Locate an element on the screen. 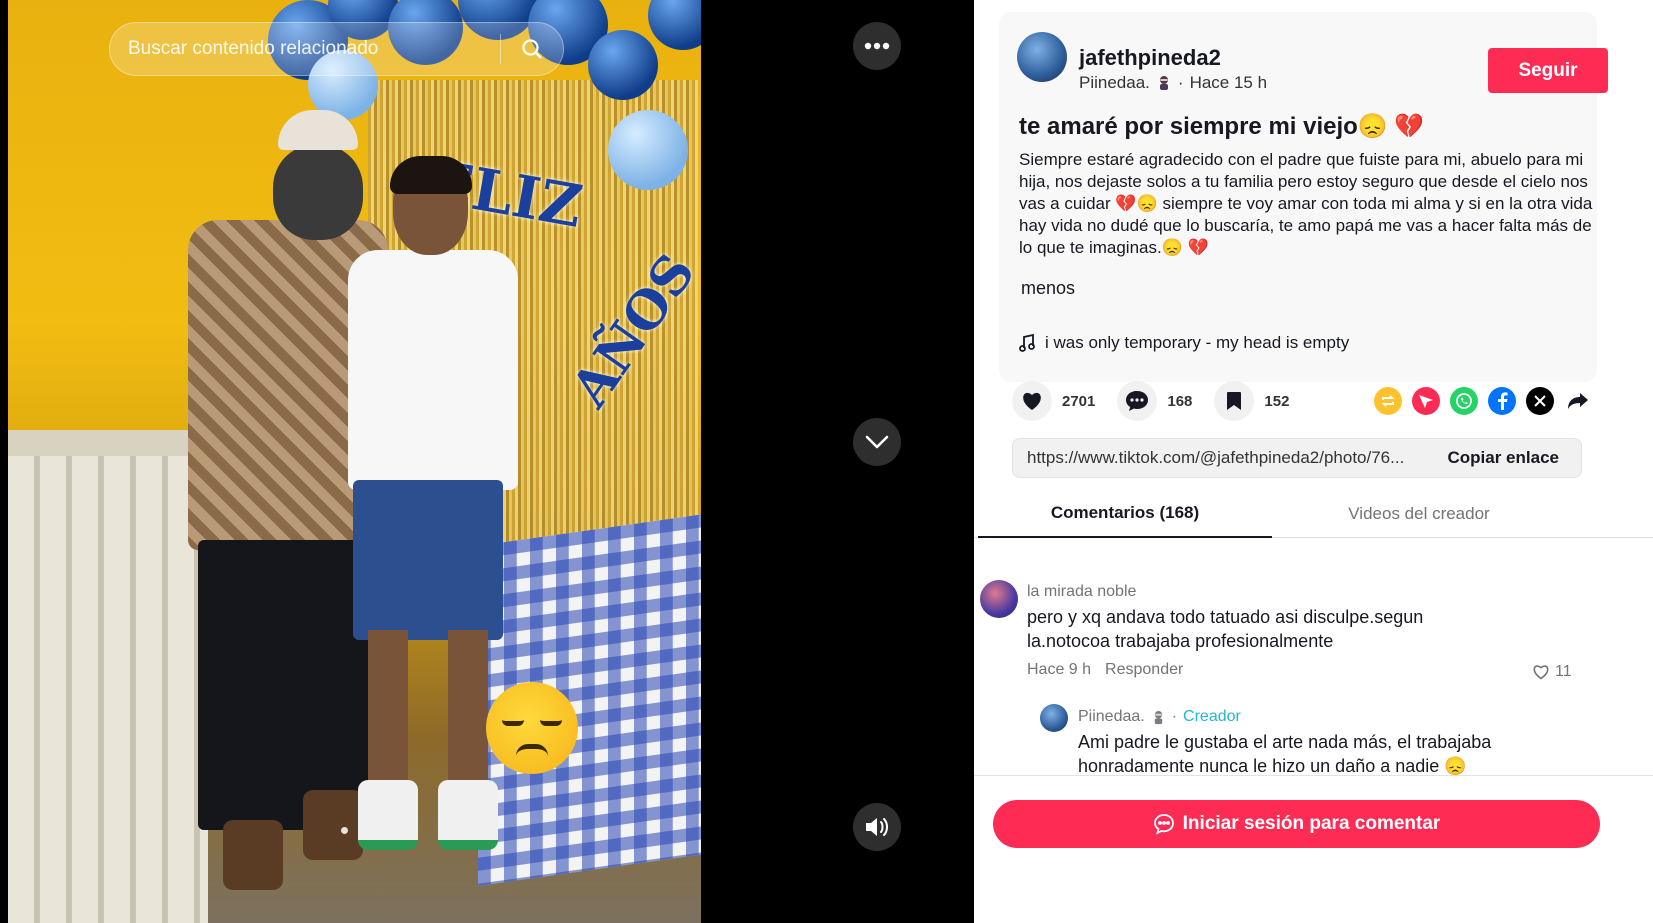 The height and width of the screenshot is (923, 1653). music-title: i was only temporary - my head is empty is located at coordinates (1197, 342).